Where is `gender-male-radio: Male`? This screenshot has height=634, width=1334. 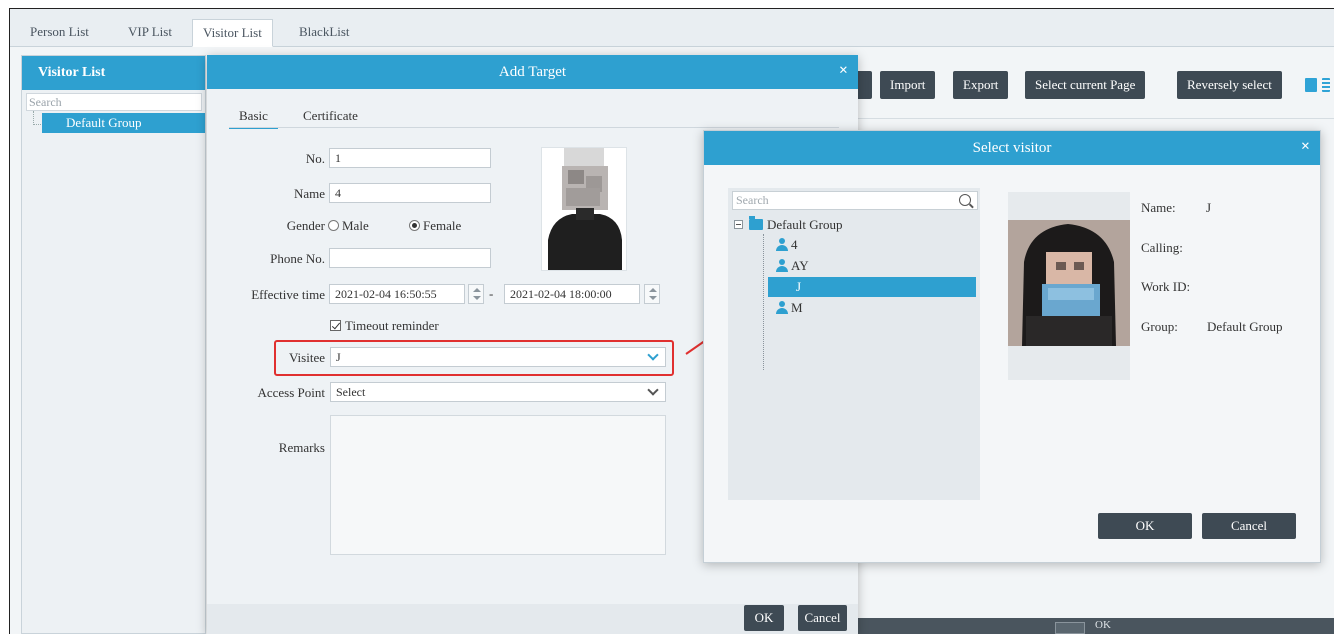
gender-male-radio: Male is located at coordinates (348, 226).